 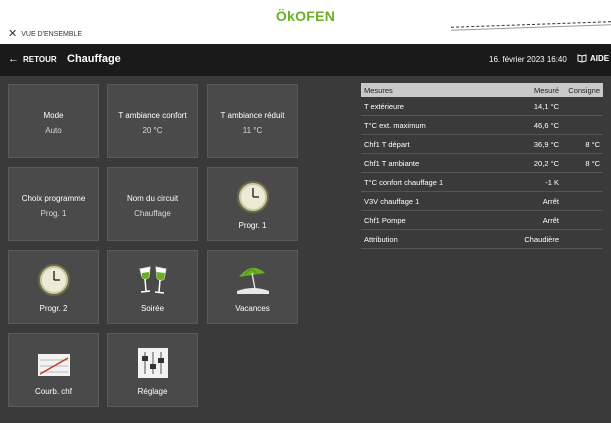 I want to click on back-button: ← RETOUR, so click(x=32, y=59).